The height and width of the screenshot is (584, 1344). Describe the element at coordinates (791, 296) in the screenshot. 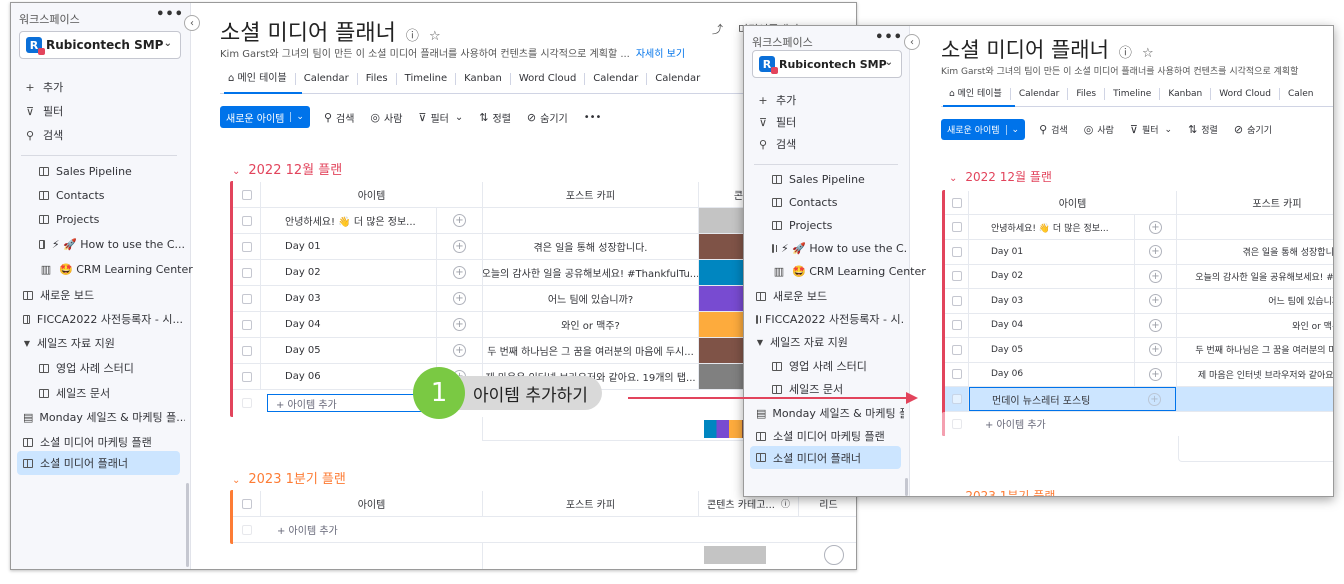

I see `sidebar-item-new-board: 새로운 보드` at that location.